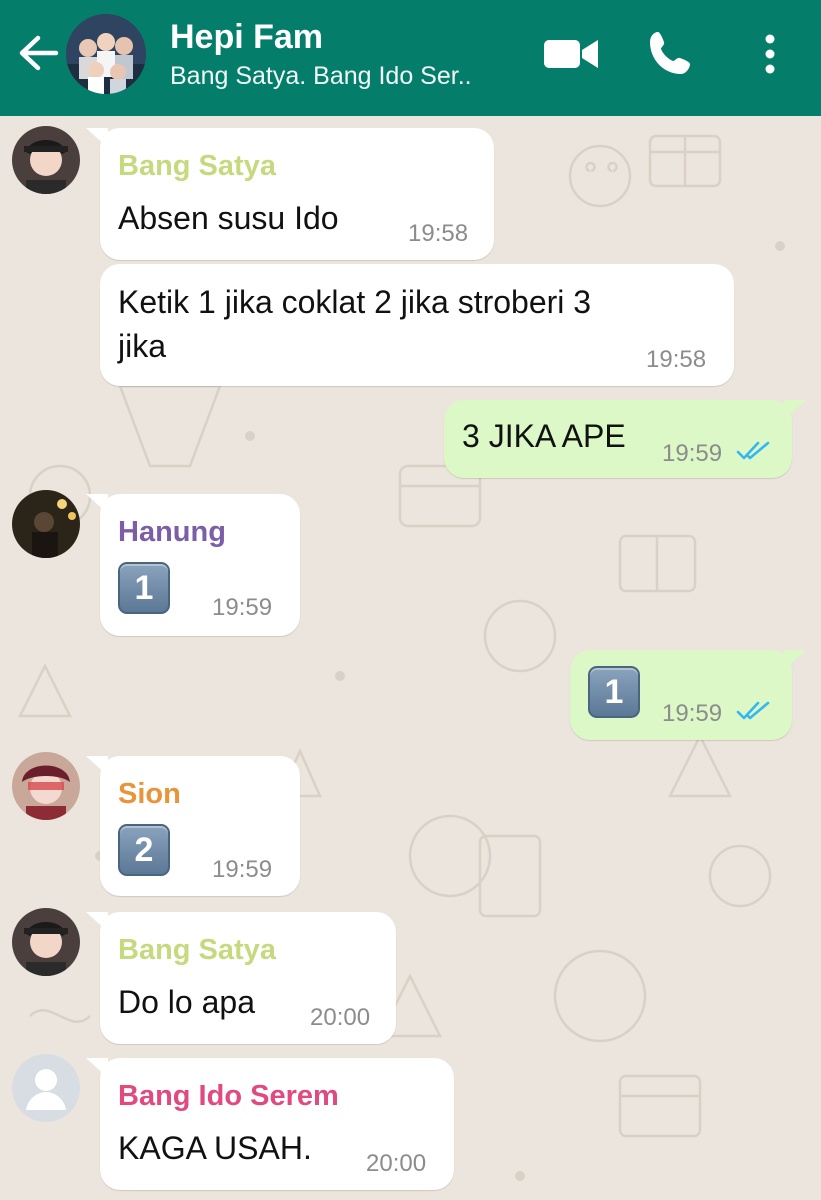 This screenshot has height=1200, width=821. Describe the element at coordinates (228, 1096) in the screenshot. I see `sender-name: Bang Ido Serem` at that location.